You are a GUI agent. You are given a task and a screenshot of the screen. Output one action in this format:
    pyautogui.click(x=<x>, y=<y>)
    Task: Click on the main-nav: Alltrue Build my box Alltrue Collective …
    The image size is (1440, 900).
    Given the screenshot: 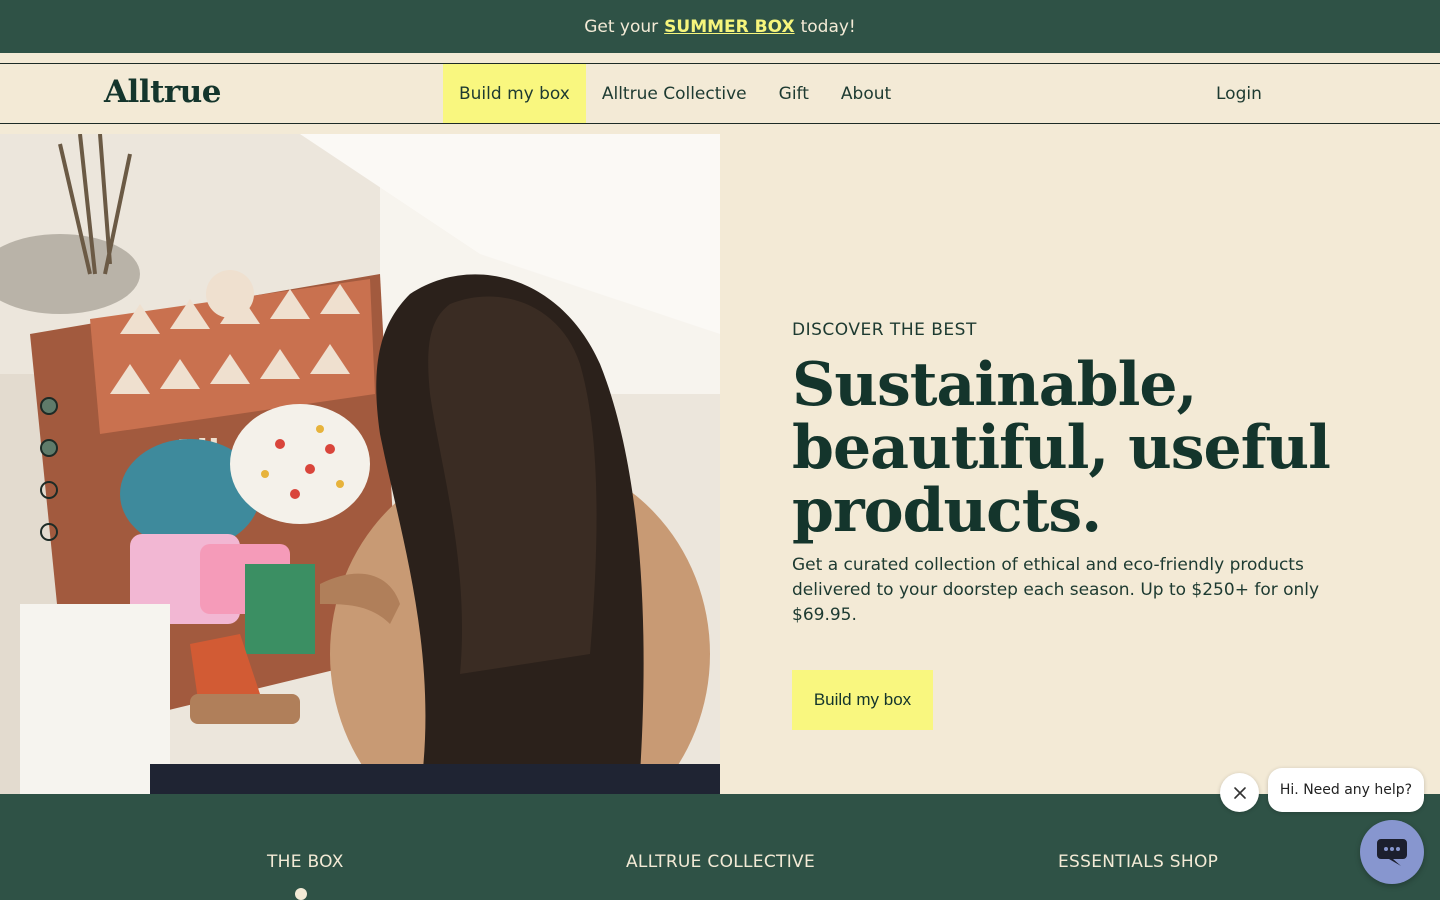 What is the action you would take?
    pyautogui.click(x=720, y=93)
    